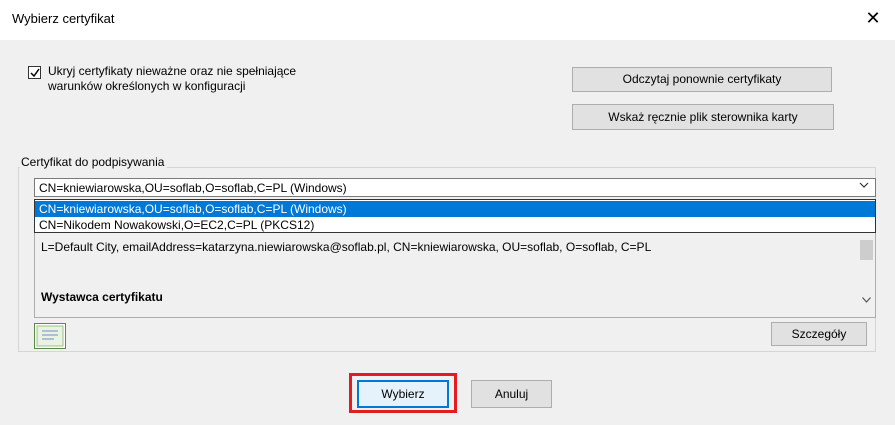 This screenshot has width=895, height=425. Describe the element at coordinates (702, 79) in the screenshot. I see `reload-certificates-button: Odczytaj ponownie certyfikaty` at that location.